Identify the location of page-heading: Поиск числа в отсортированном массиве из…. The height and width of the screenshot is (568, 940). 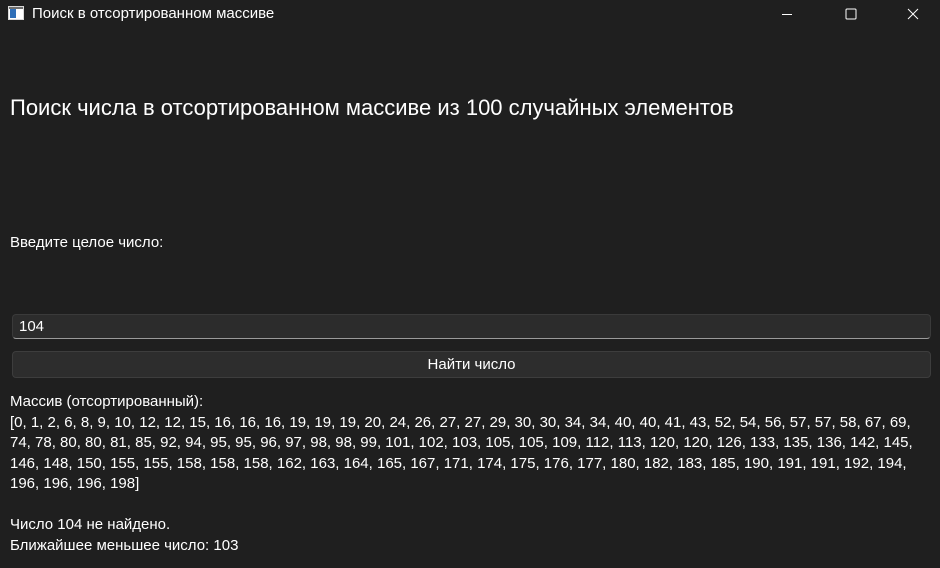
(372, 107).